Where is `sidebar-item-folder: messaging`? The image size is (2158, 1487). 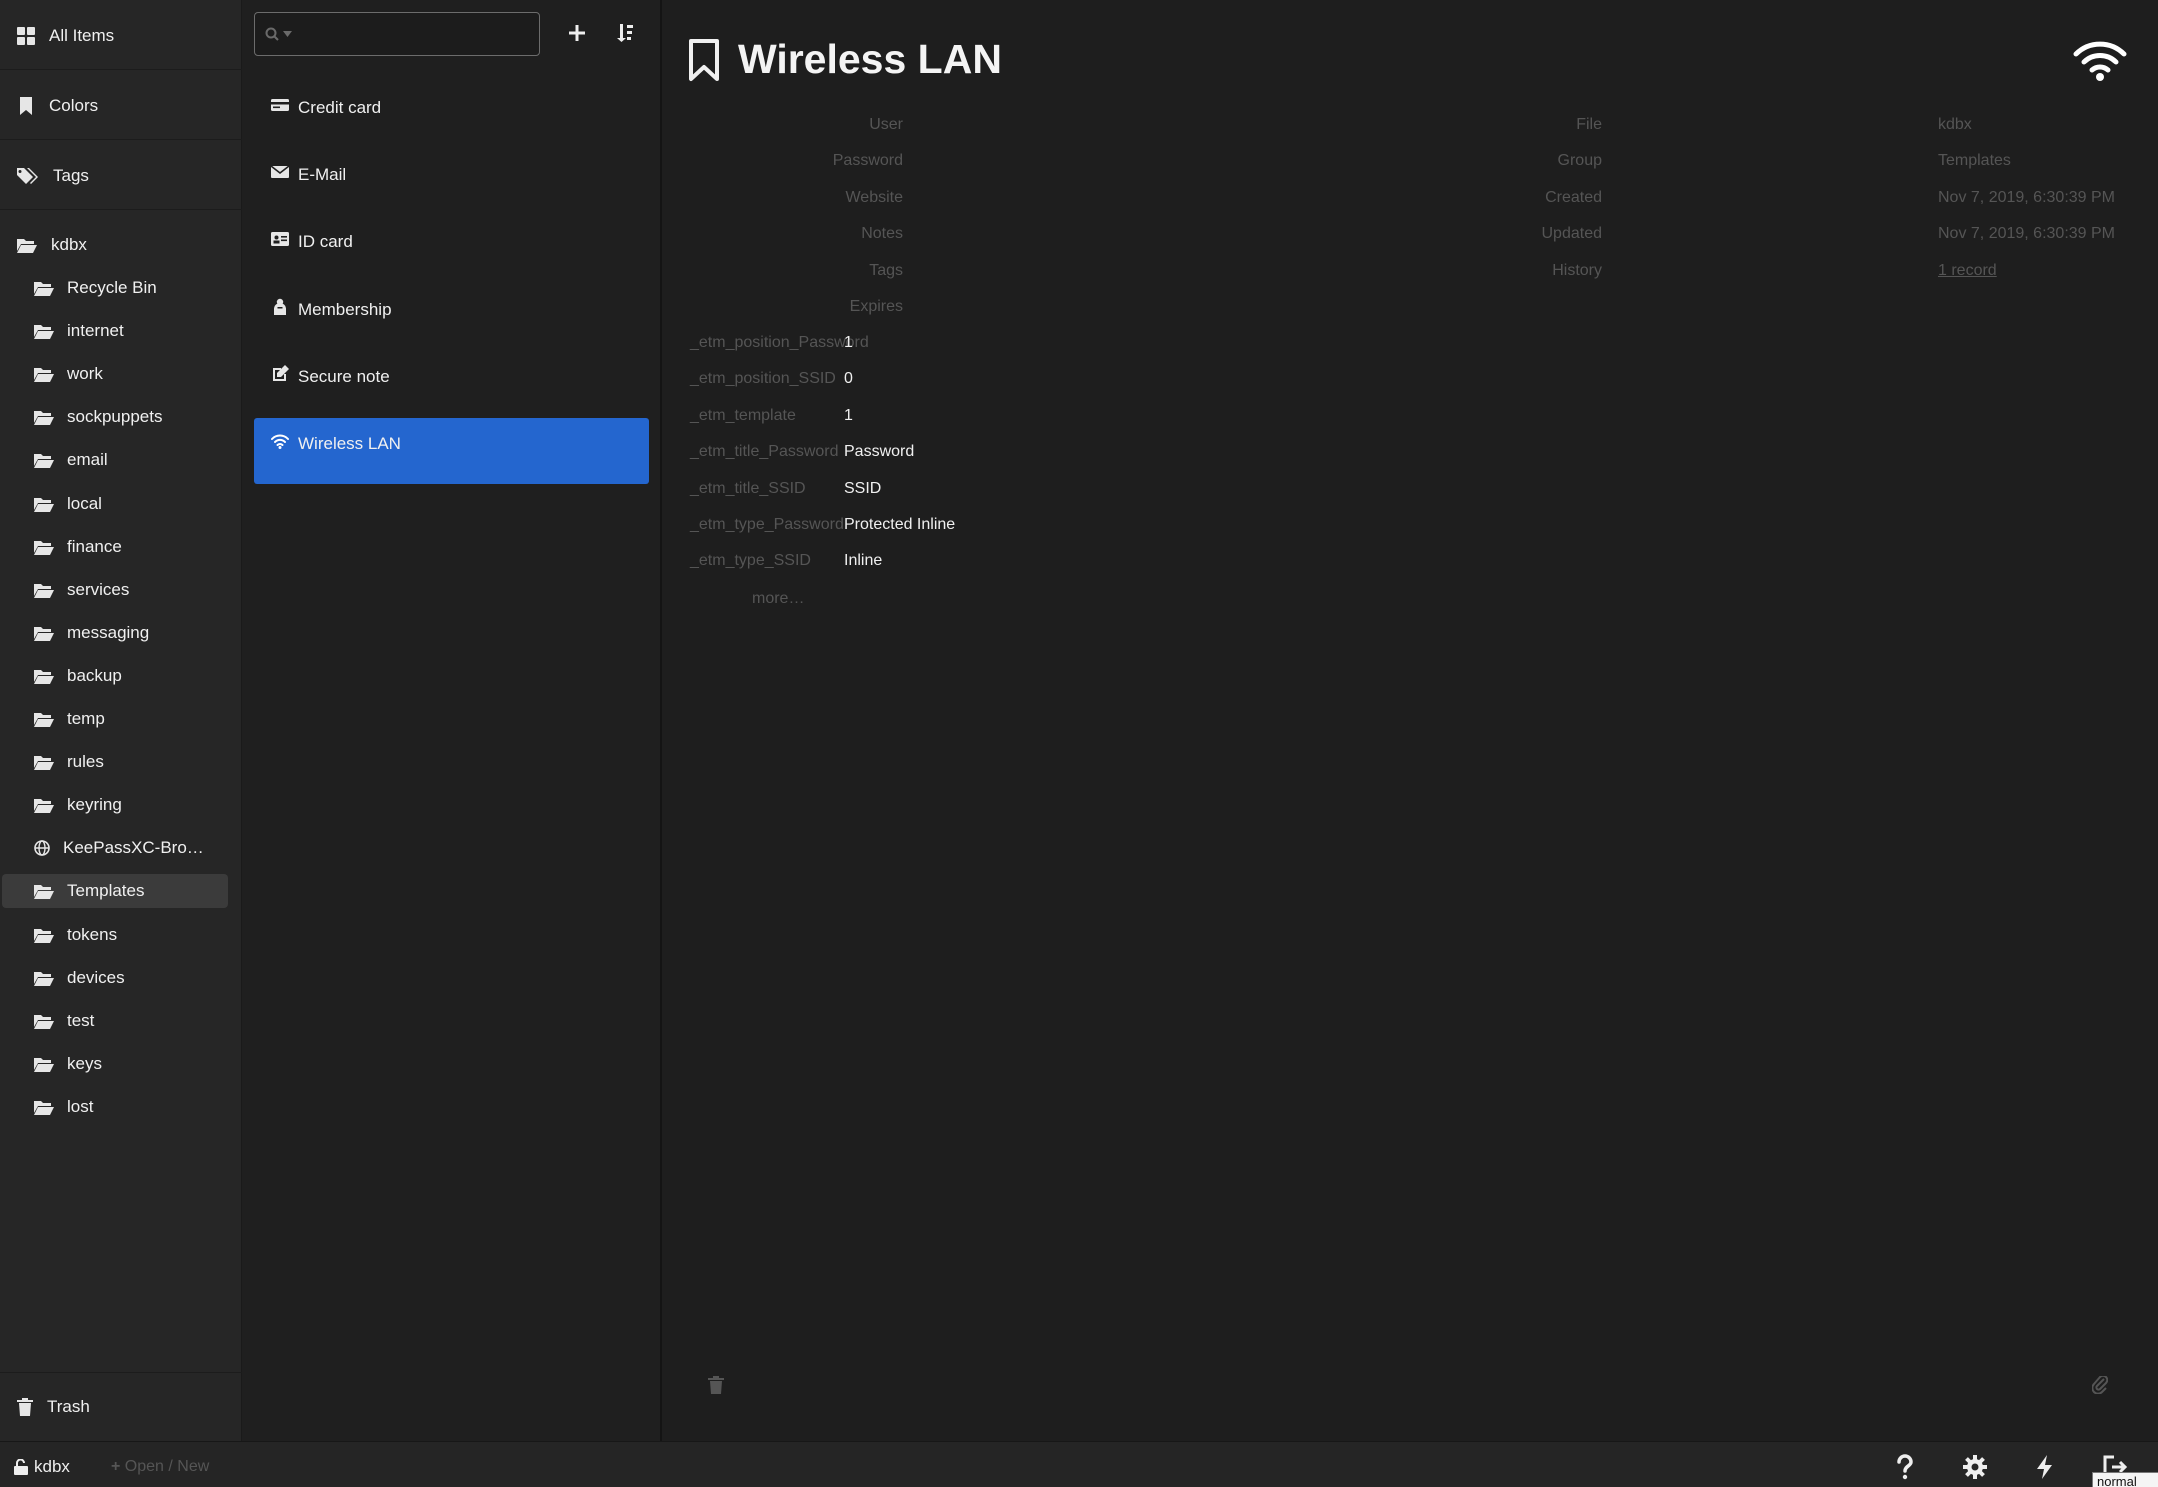
sidebar-item-folder: messaging is located at coordinates (115, 633).